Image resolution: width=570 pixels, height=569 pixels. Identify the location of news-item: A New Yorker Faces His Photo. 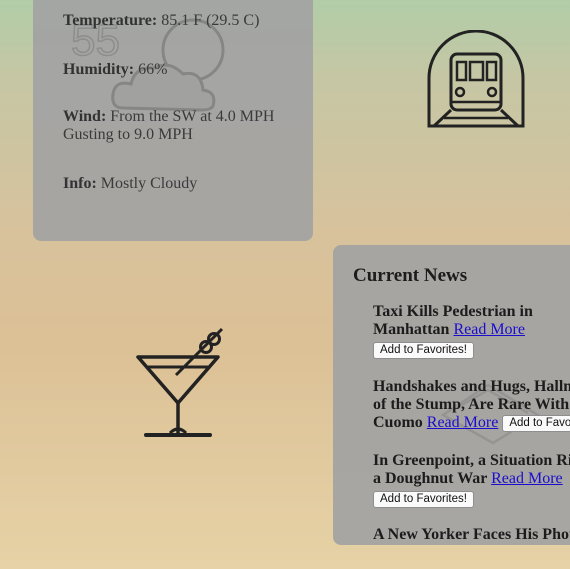
(471, 534).